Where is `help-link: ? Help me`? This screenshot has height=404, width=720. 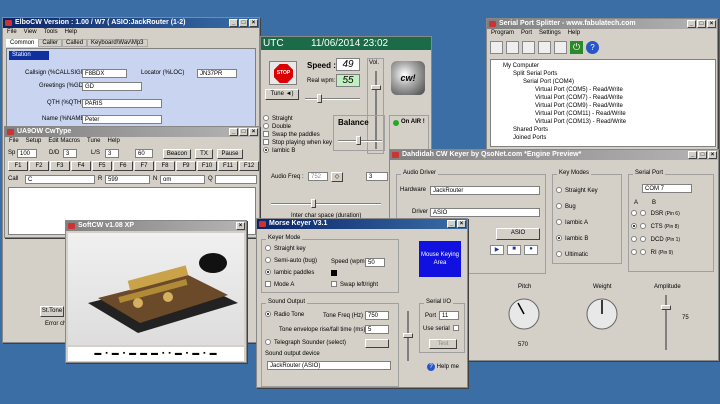
help-link: ? Help me is located at coordinates (443, 367).